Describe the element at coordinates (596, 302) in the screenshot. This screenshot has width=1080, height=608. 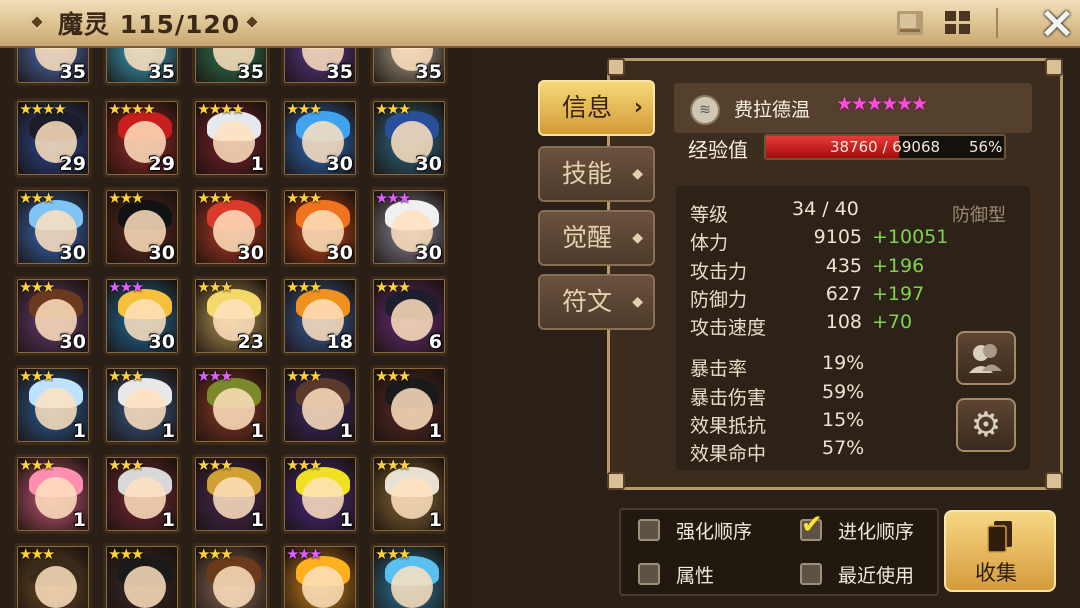
I see `tab-runes: 符文 ◆` at that location.